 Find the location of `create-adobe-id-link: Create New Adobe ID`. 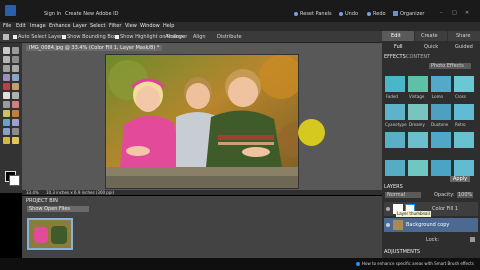

create-adobe-id-link: Create New Adobe ID is located at coordinates (91, 14).